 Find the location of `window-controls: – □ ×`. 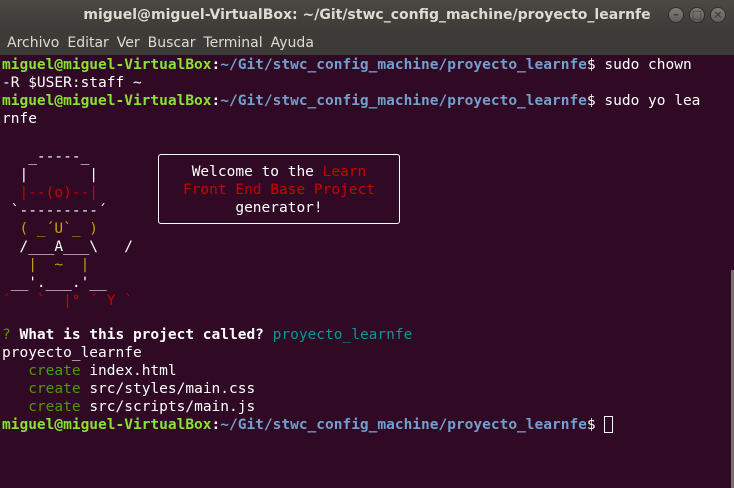

window-controls: – □ × is located at coordinates (697, 15).